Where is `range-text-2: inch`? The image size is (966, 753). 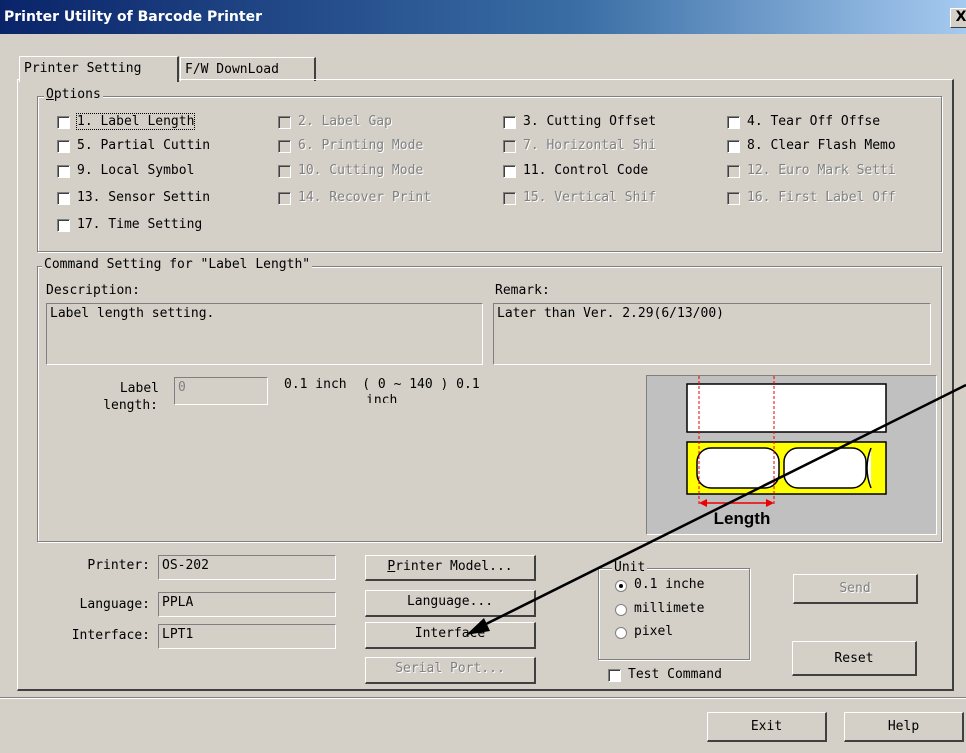 range-text-2: inch is located at coordinates (382, 398).